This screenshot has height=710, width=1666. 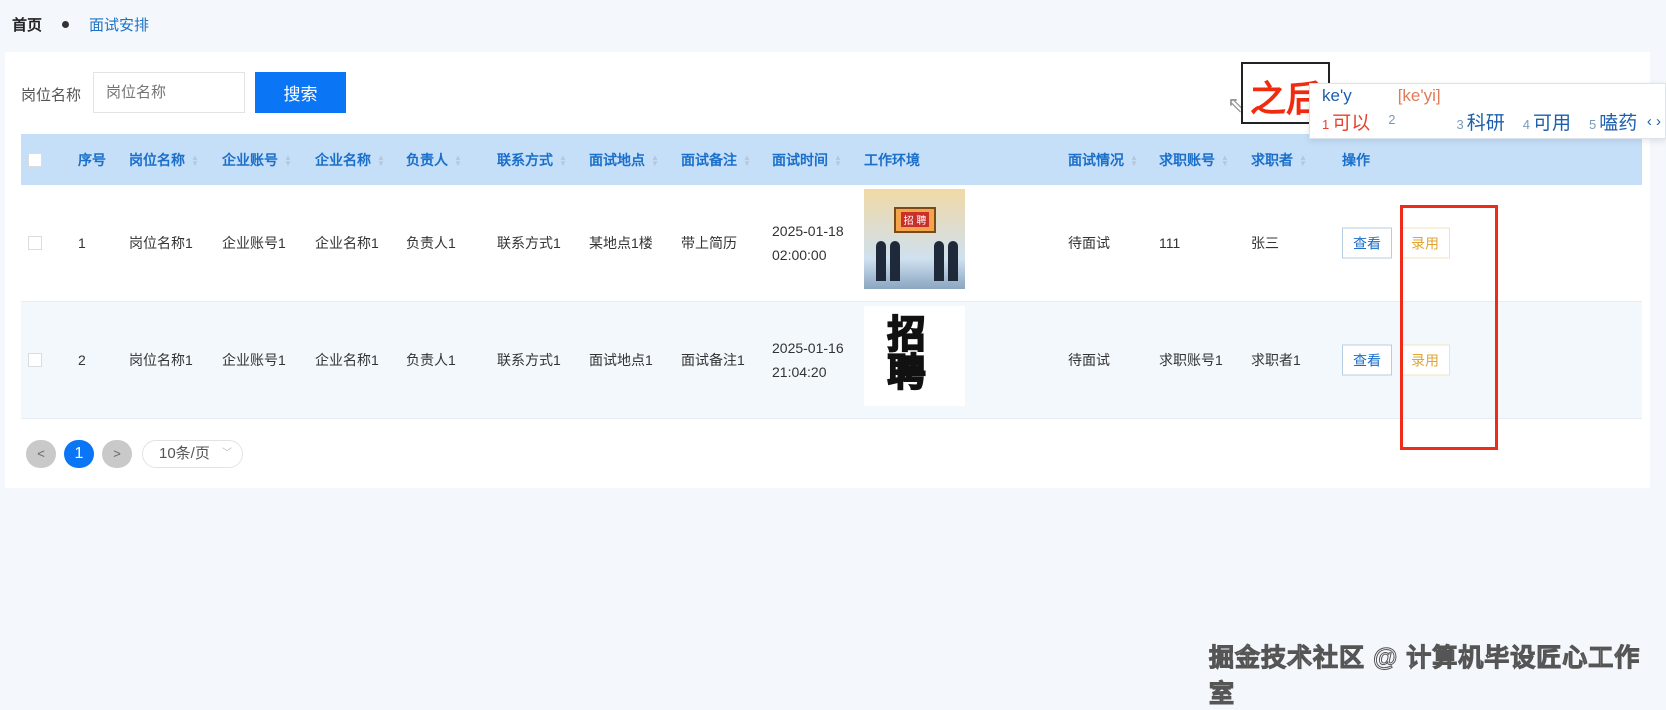 What do you see at coordinates (1393, 121) in the screenshot?
I see `ime-candidate: 2` at bounding box center [1393, 121].